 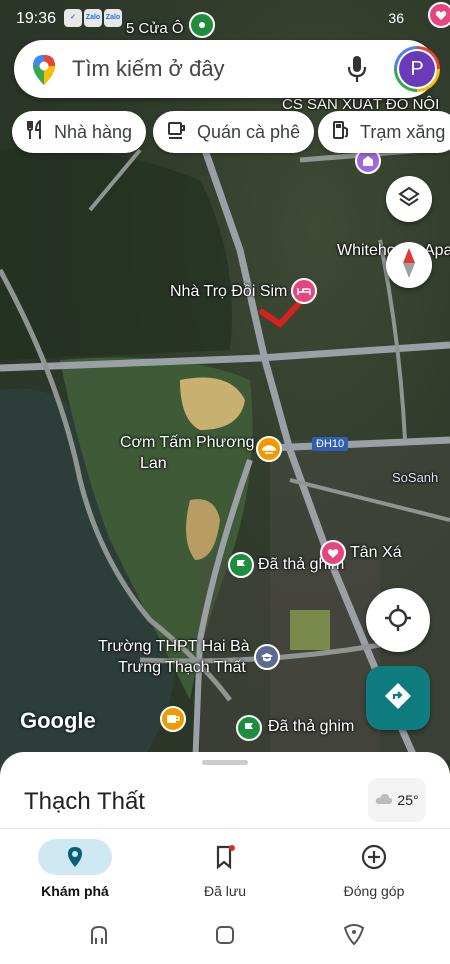 I want to click on map-label: Nhà Trọ Đồi Sim, so click(x=228, y=292).